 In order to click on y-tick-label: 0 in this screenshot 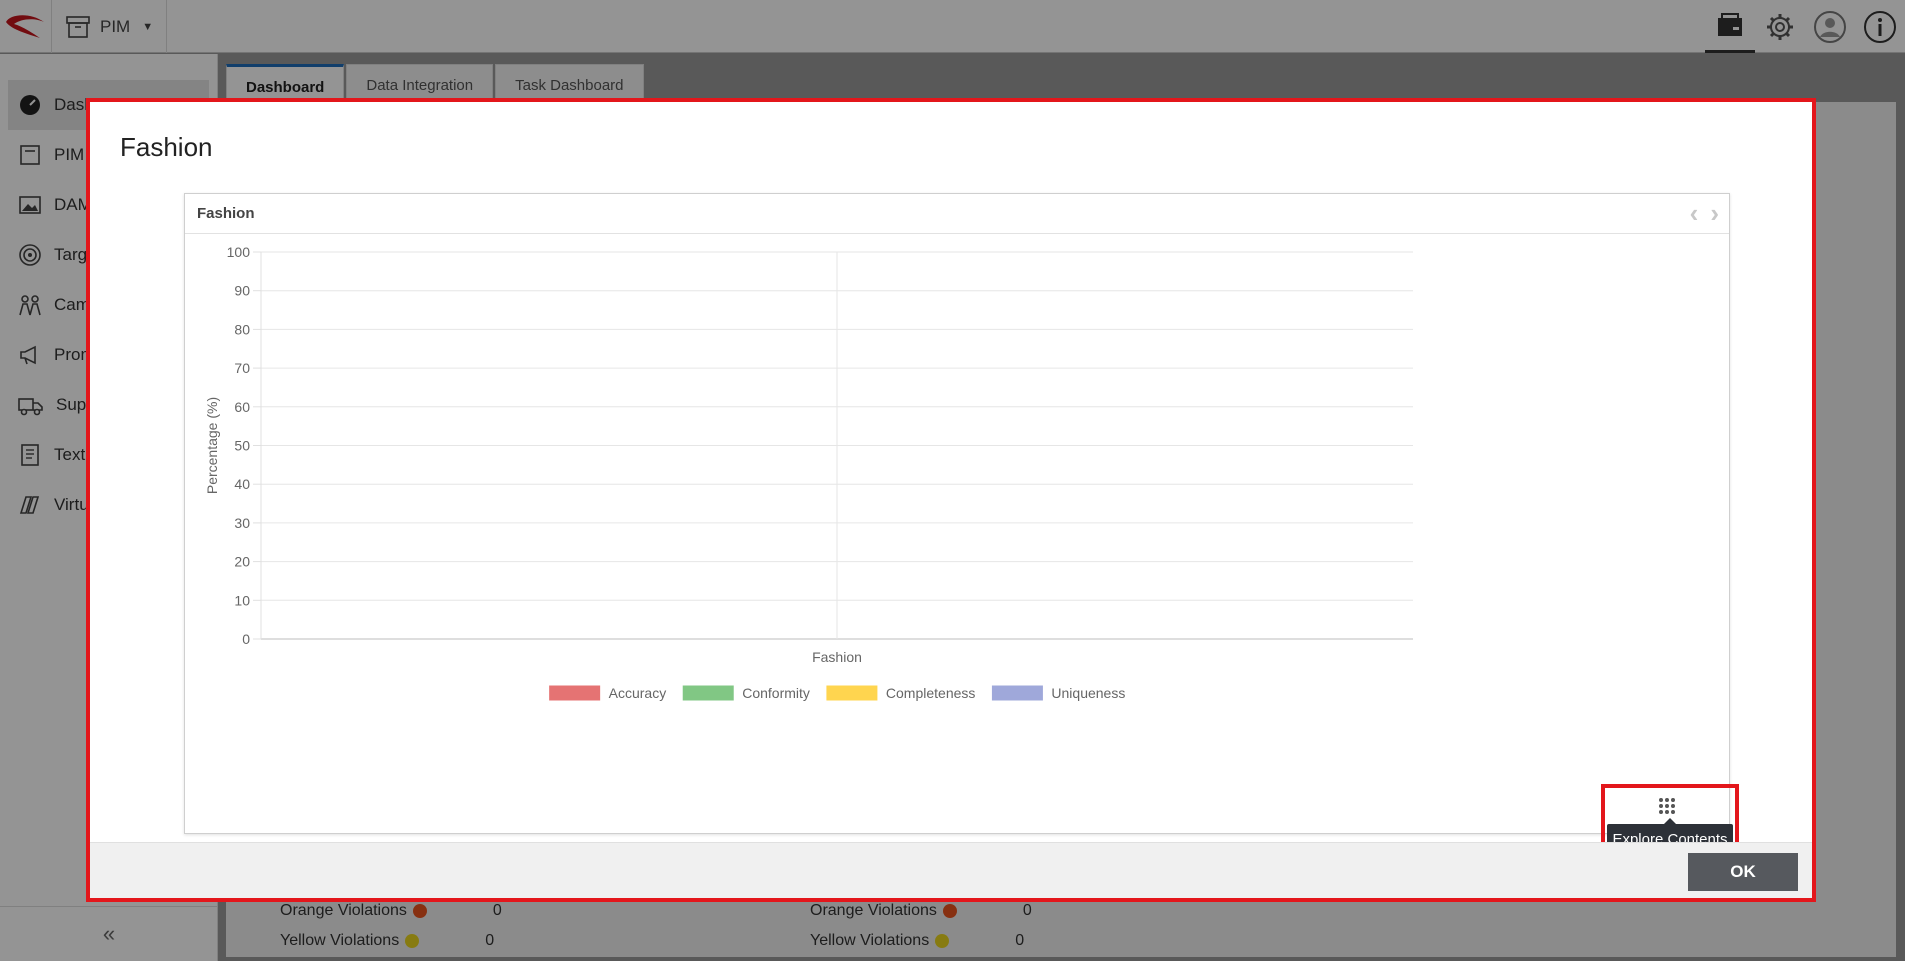, I will do `click(246, 639)`.